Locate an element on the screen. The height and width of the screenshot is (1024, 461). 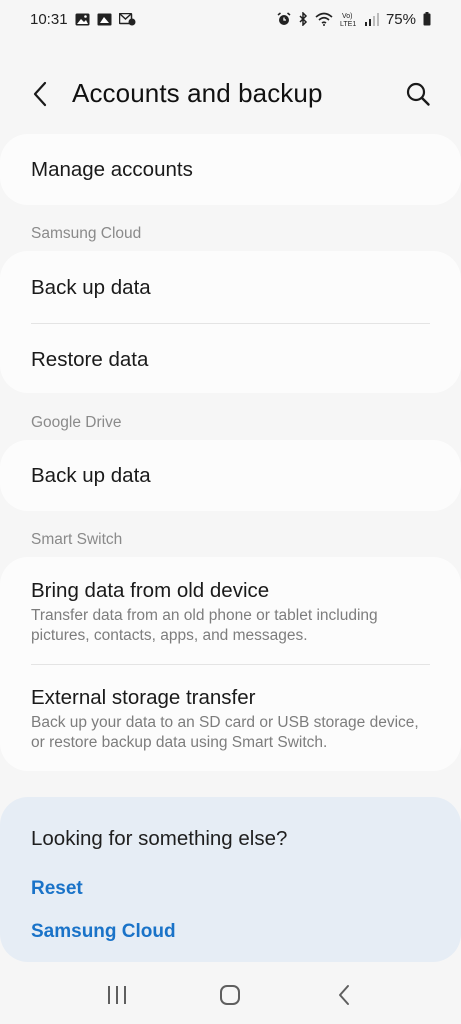
app-bar: Accounts and backup is located at coordinates (230, 94).